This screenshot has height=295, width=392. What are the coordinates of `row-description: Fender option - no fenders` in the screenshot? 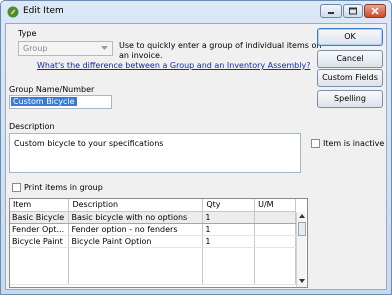 It's located at (136, 229).